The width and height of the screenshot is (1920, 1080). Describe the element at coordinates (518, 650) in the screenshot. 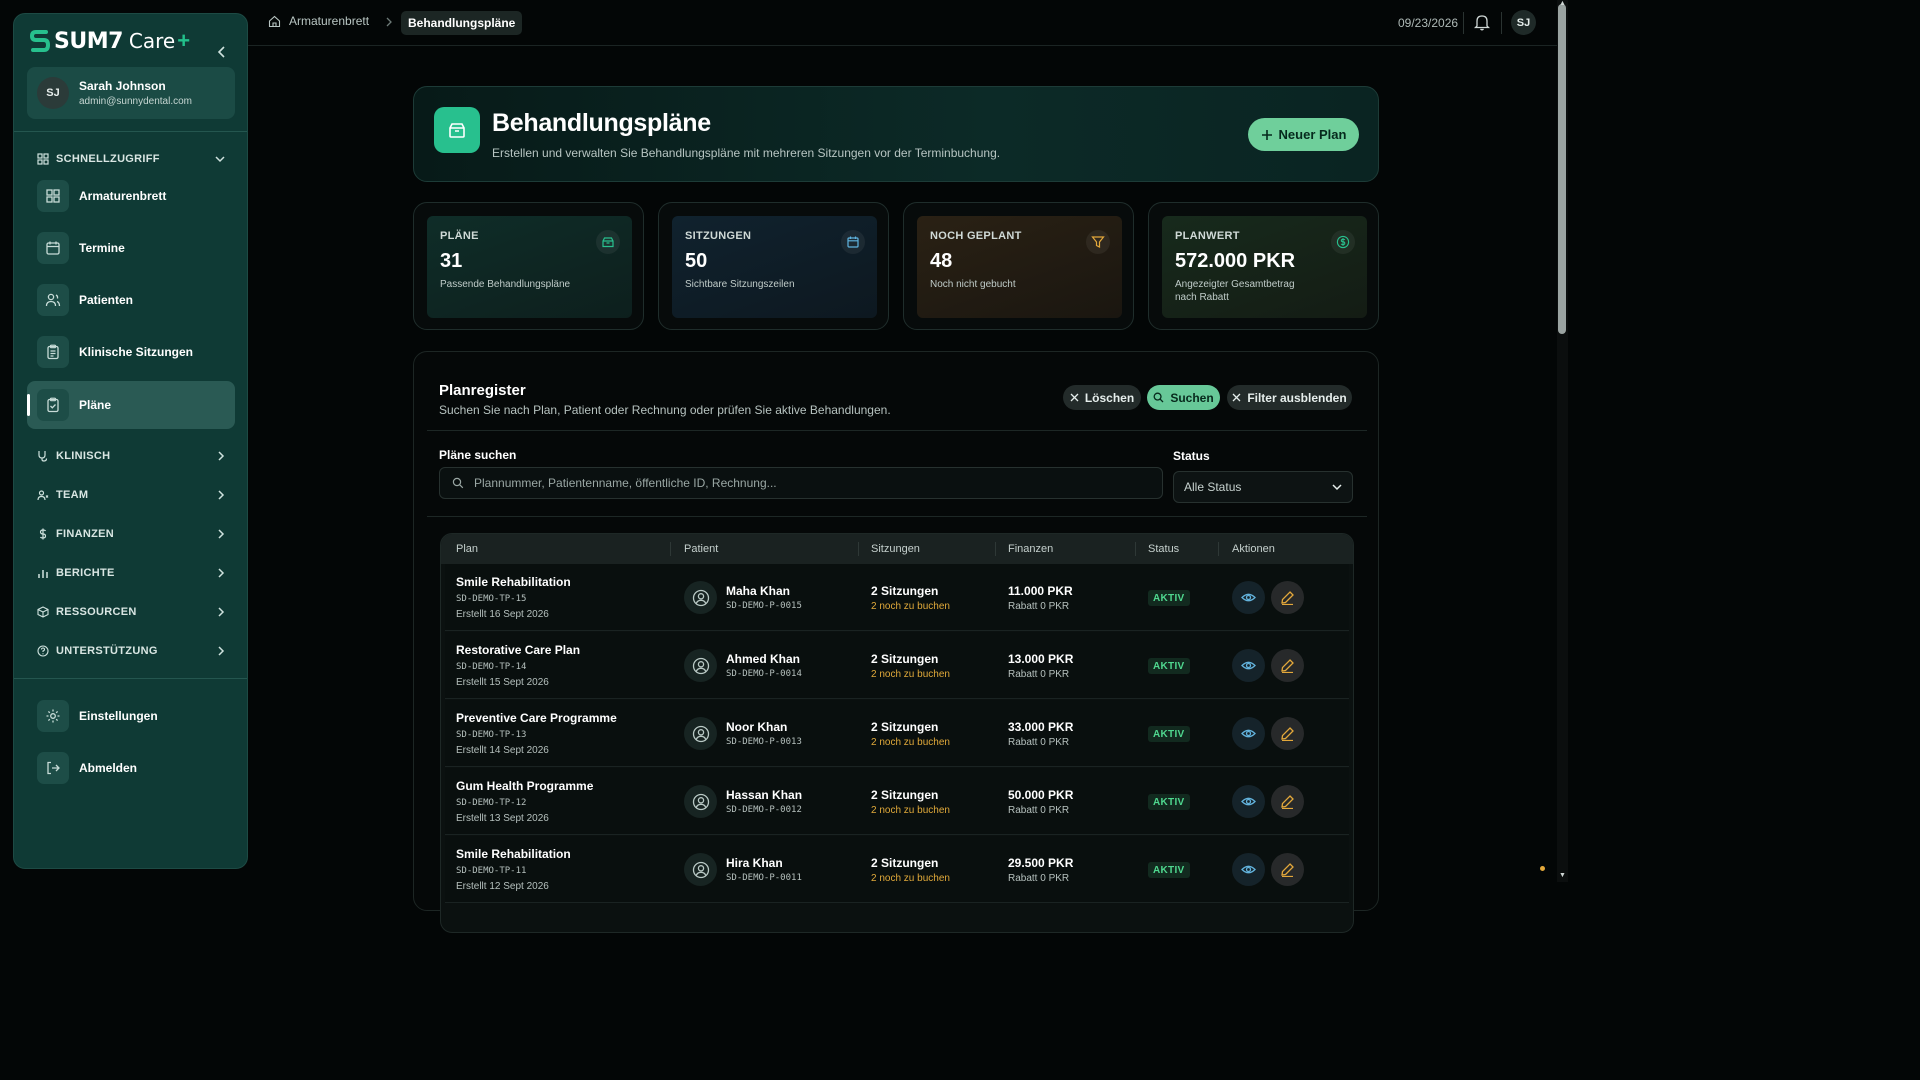

I see `plan-name: Restorative Care Plan` at that location.